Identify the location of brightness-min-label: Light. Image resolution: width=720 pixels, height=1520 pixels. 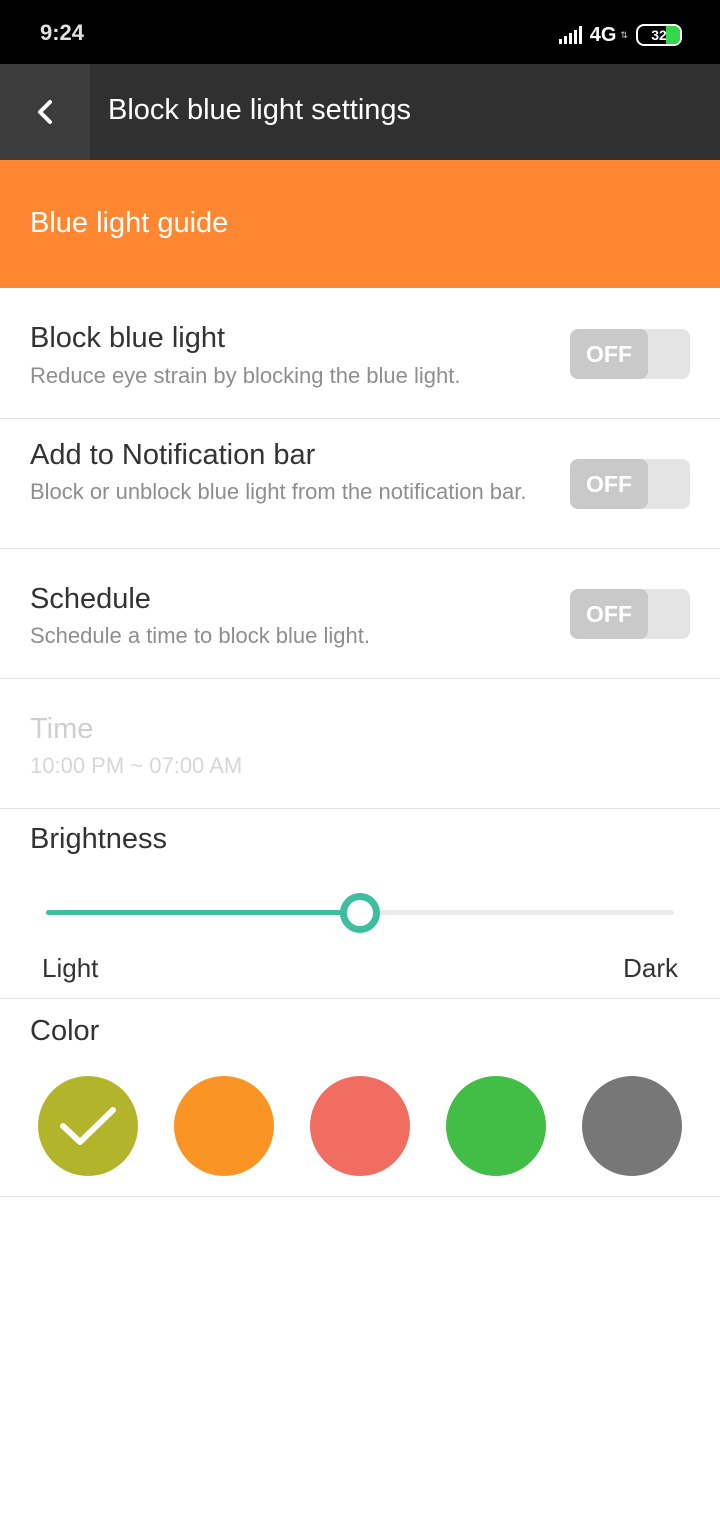
(70, 968).